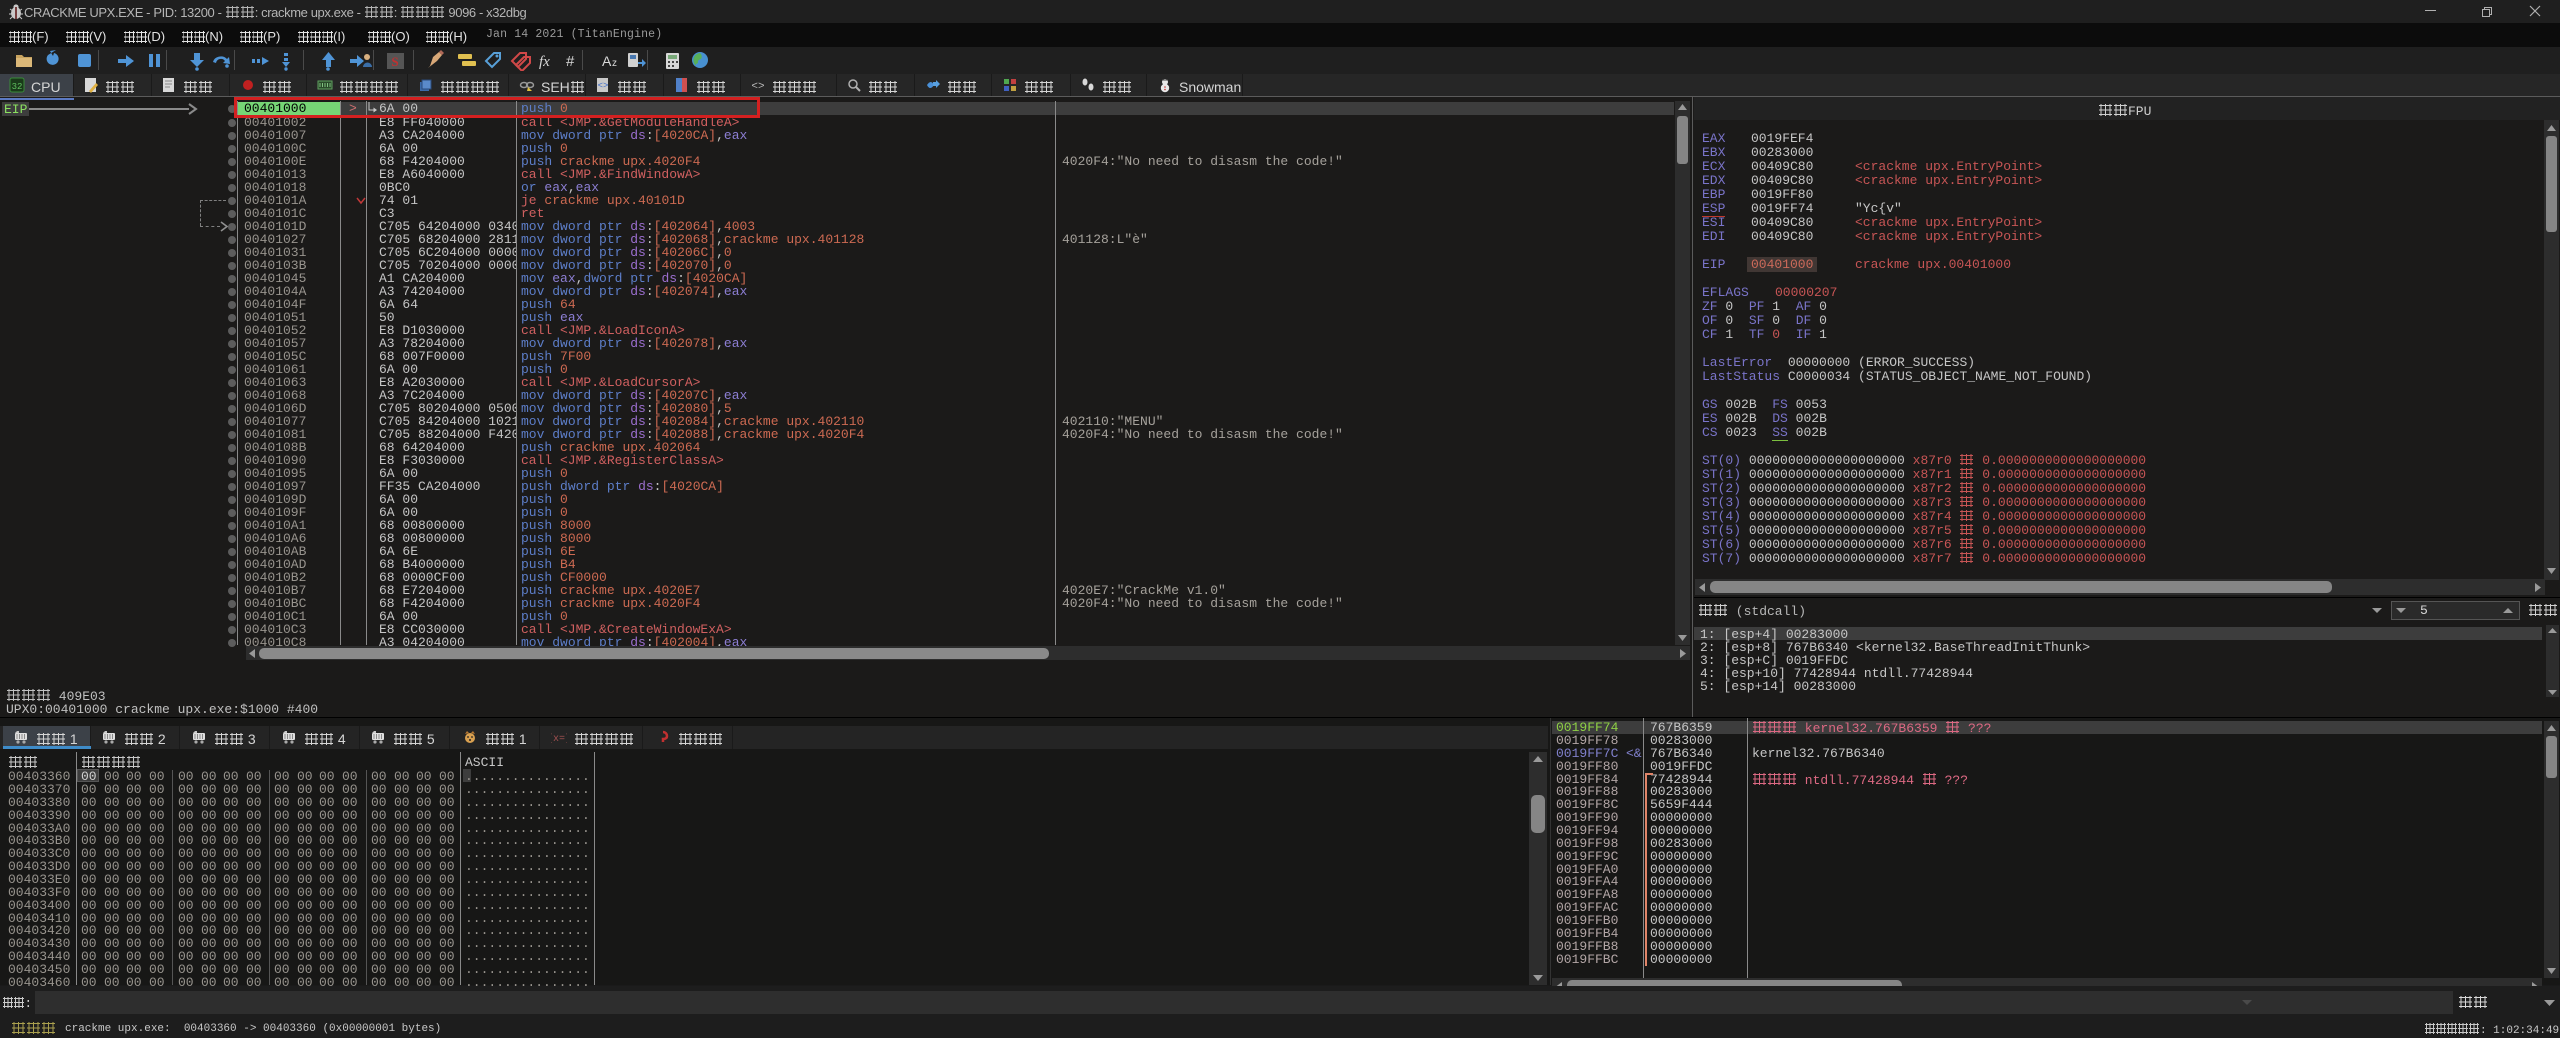 This screenshot has width=2560, height=1038. What do you see at coordinates (394, 61) in the screenshot?
I see `svg-text: S` at bounding box center [394, 61].